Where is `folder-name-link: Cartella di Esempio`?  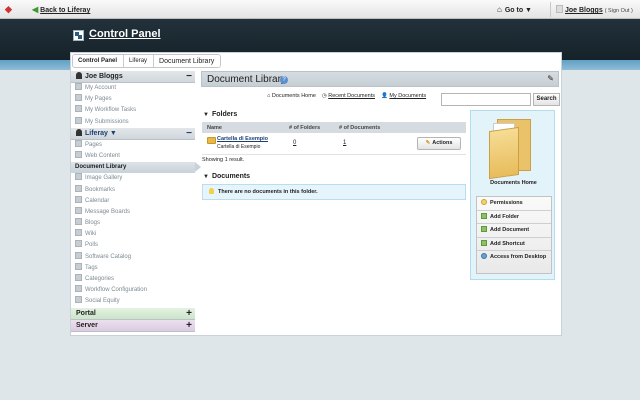 folder-name-link: Cartella di Esempio is located at coordinates (242, 139).